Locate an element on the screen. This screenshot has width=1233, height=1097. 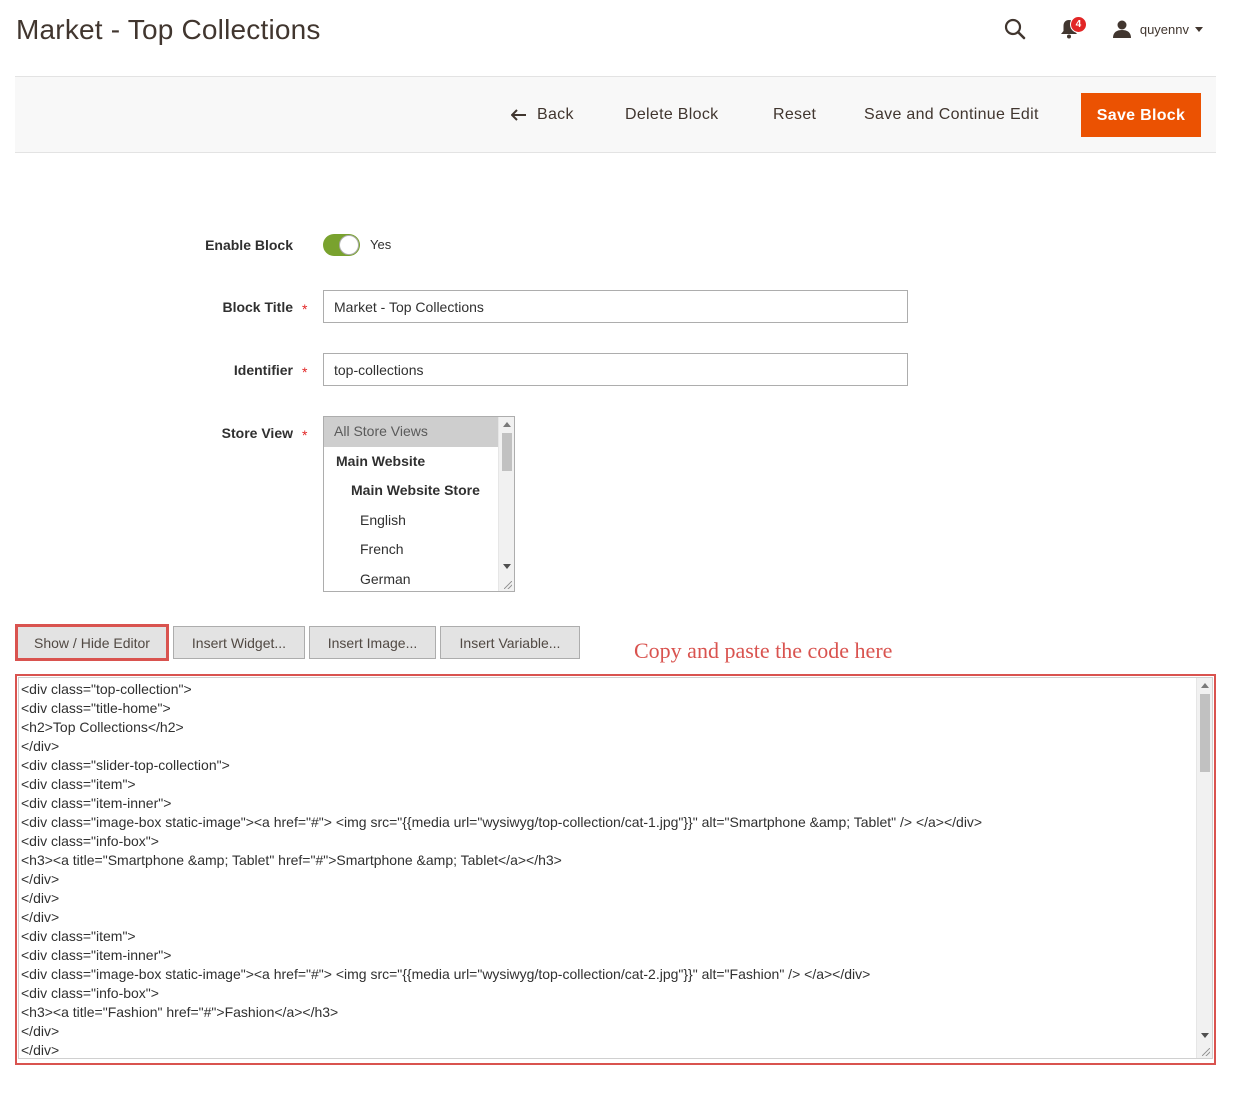
code-line: <div class="slider-top-collection"> is located at coordinates (125, 765).